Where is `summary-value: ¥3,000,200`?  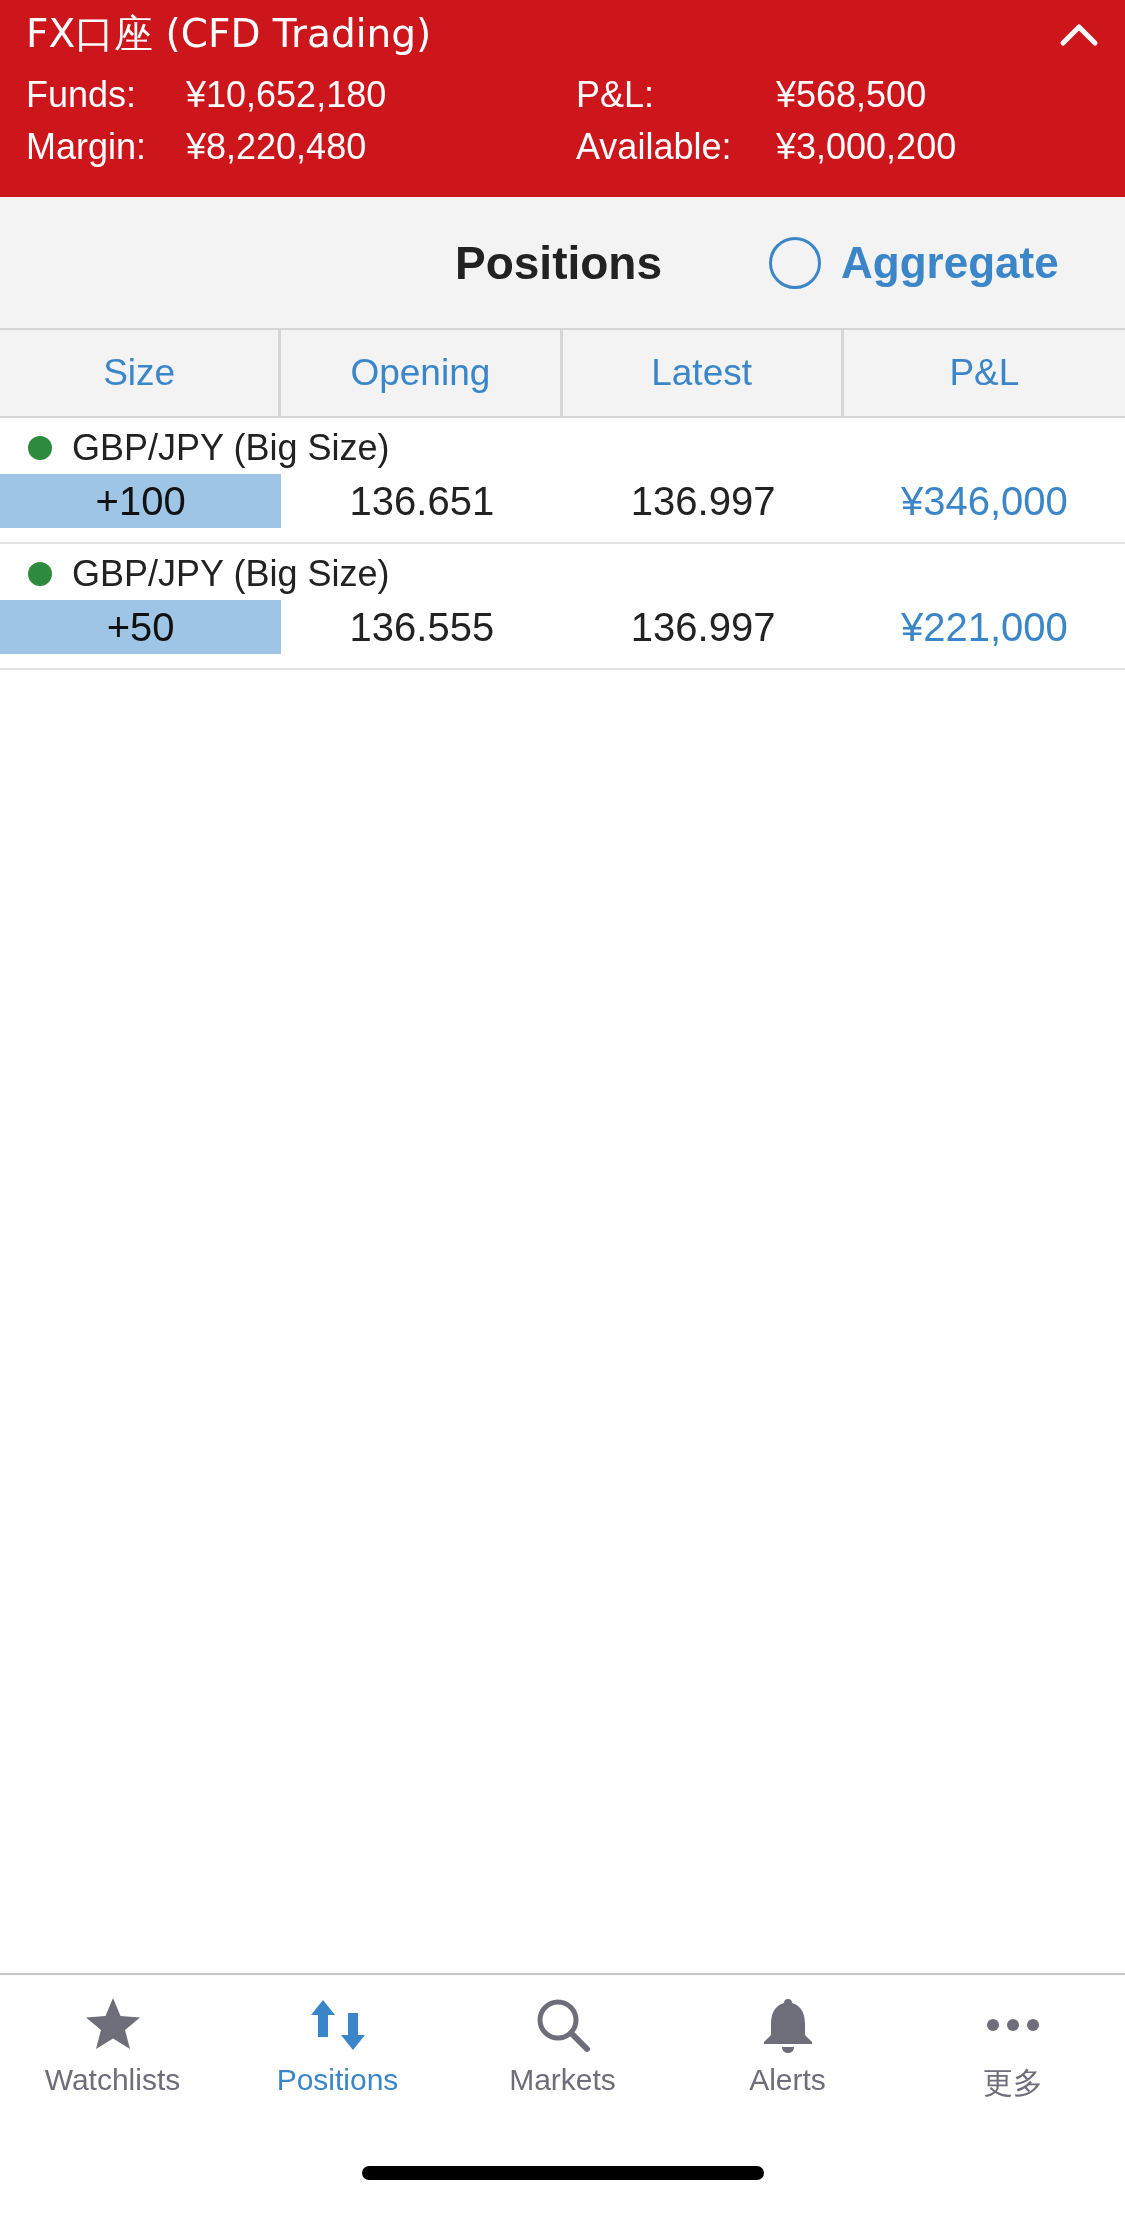 summary-value: ¥3,000,200 is located at coordinates (866, 147).